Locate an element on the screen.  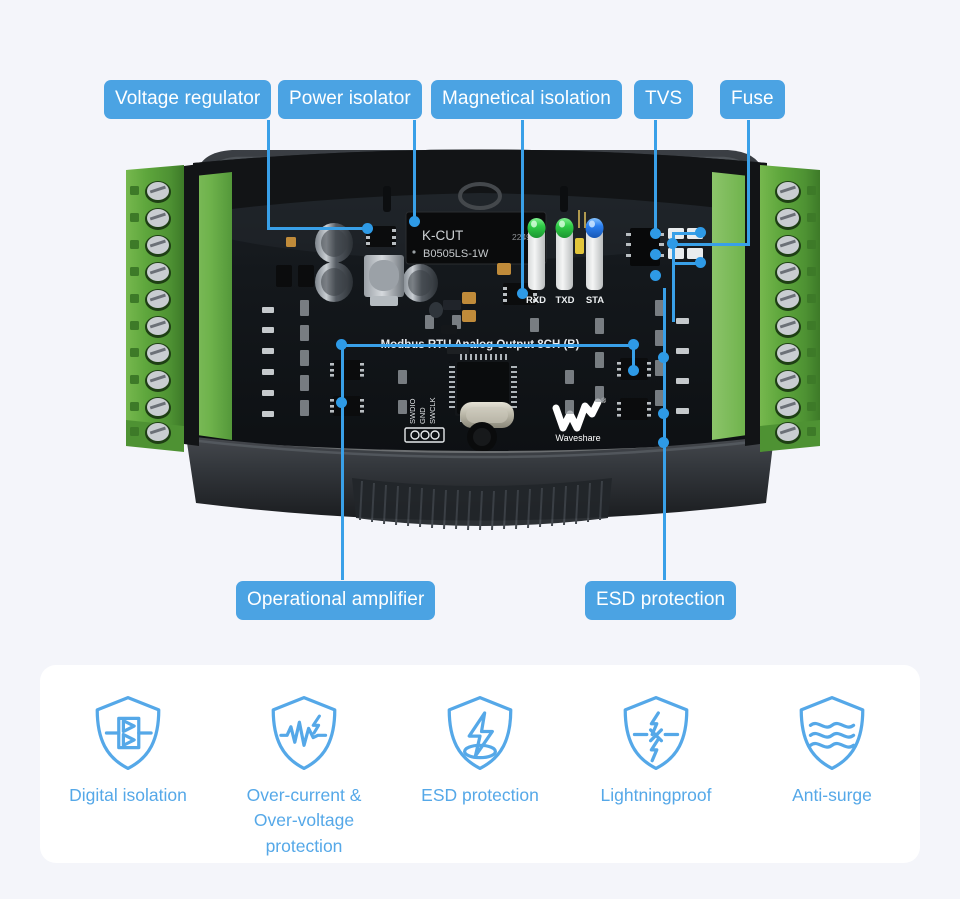
leader-esd-v is located at coordinates (664, 434).